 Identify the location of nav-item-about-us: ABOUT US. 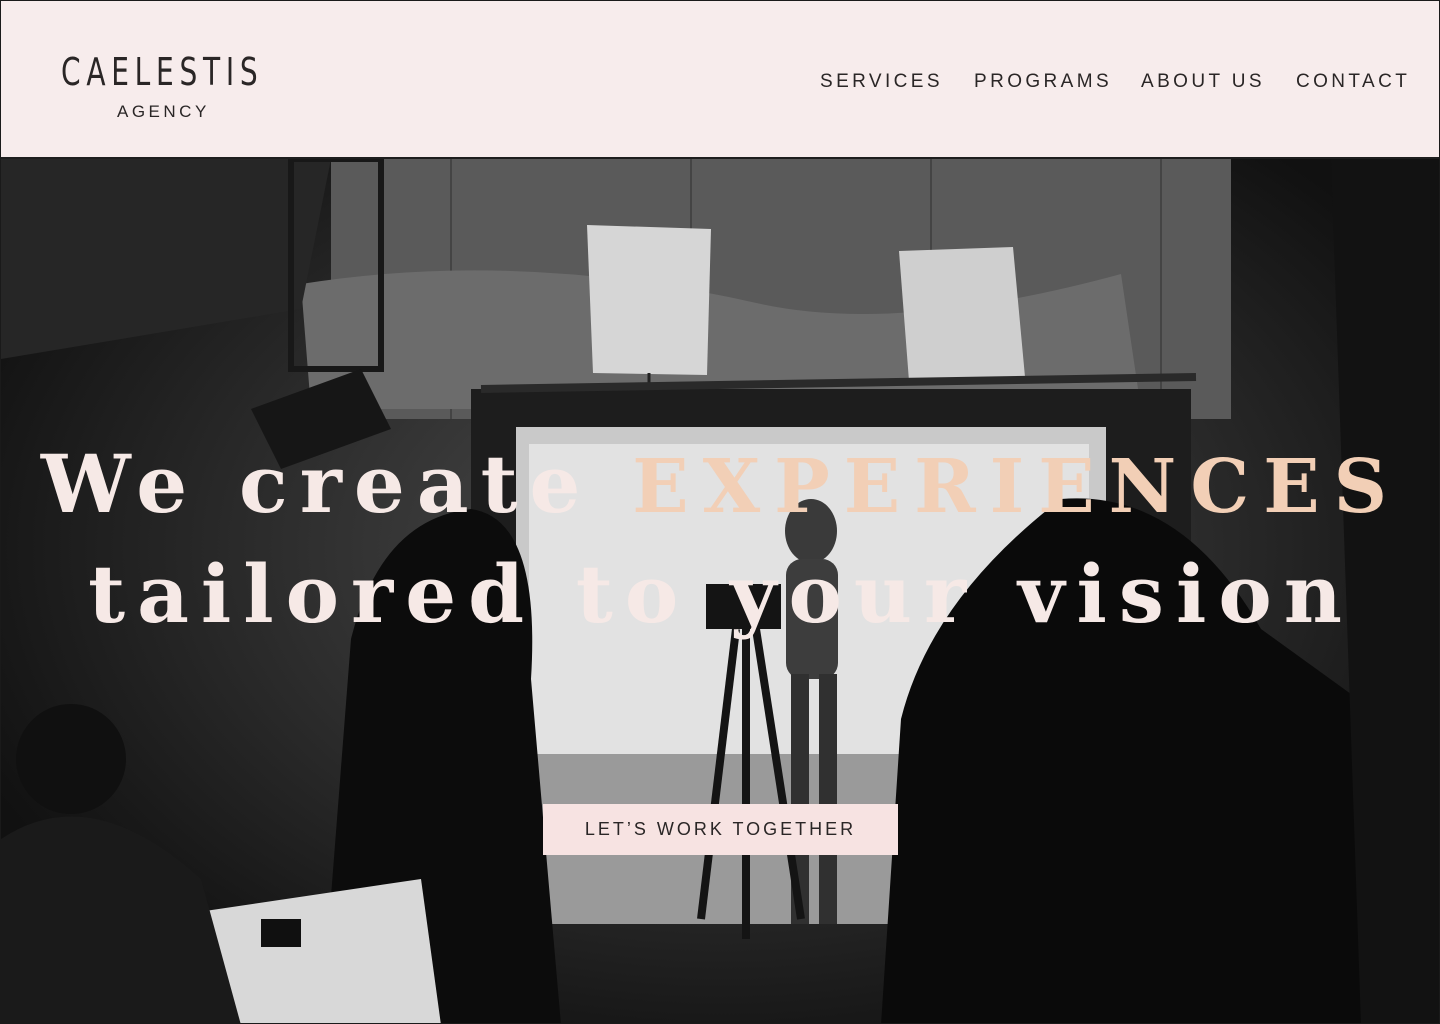
(1203, 82).